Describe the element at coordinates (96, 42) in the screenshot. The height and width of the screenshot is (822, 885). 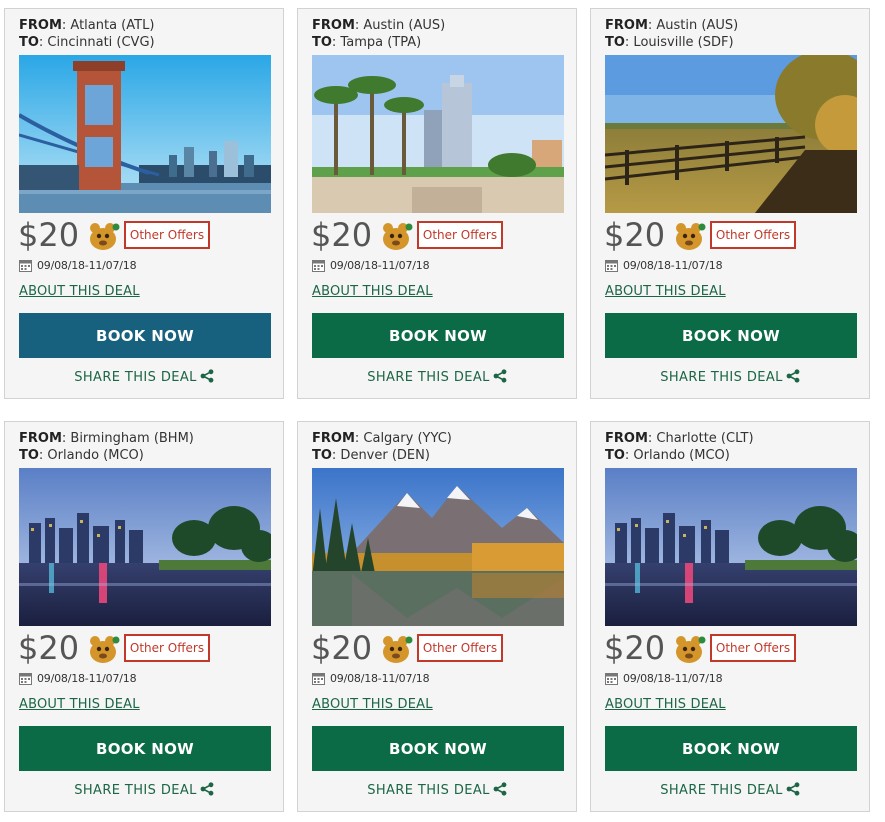
I see `to-value: : Cincinnati (CVG)` at that location.